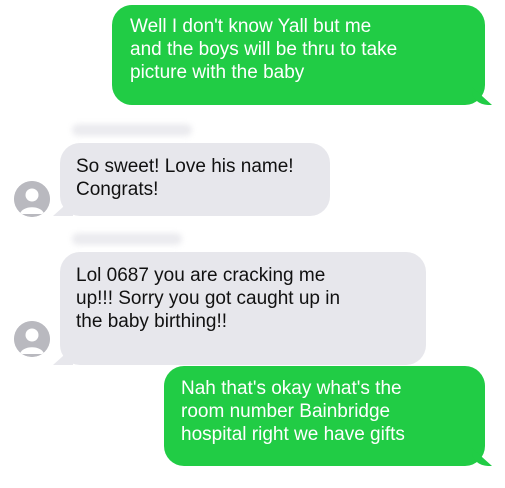 This screenshot has height=488, width=505. Describe the element at coordinates (195, 179) in the screenshot. I see `incoming-message-bubble: So sweet! Love his name! Congrats!` at that location.